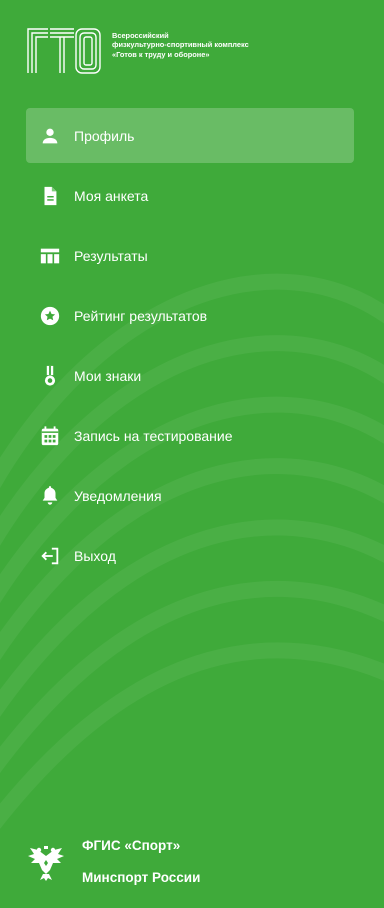 This screenshot has height=908, width=384. What do you see at coordinates (131, 845) in the screenshot?
I see `footer-system-name: ФГИС «Спорт»` at bounding box center [131, 845].